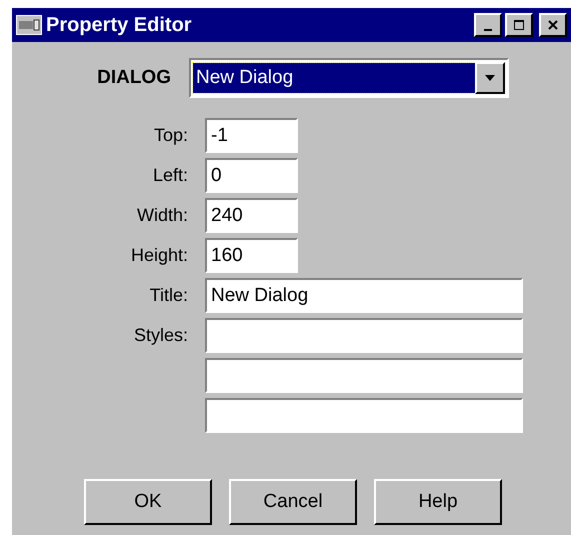 The image size is (571, 535). What do you see at coordinates (488, 25) in the screenshot?
I see `minimize-button` at bounding box center [488, 25].